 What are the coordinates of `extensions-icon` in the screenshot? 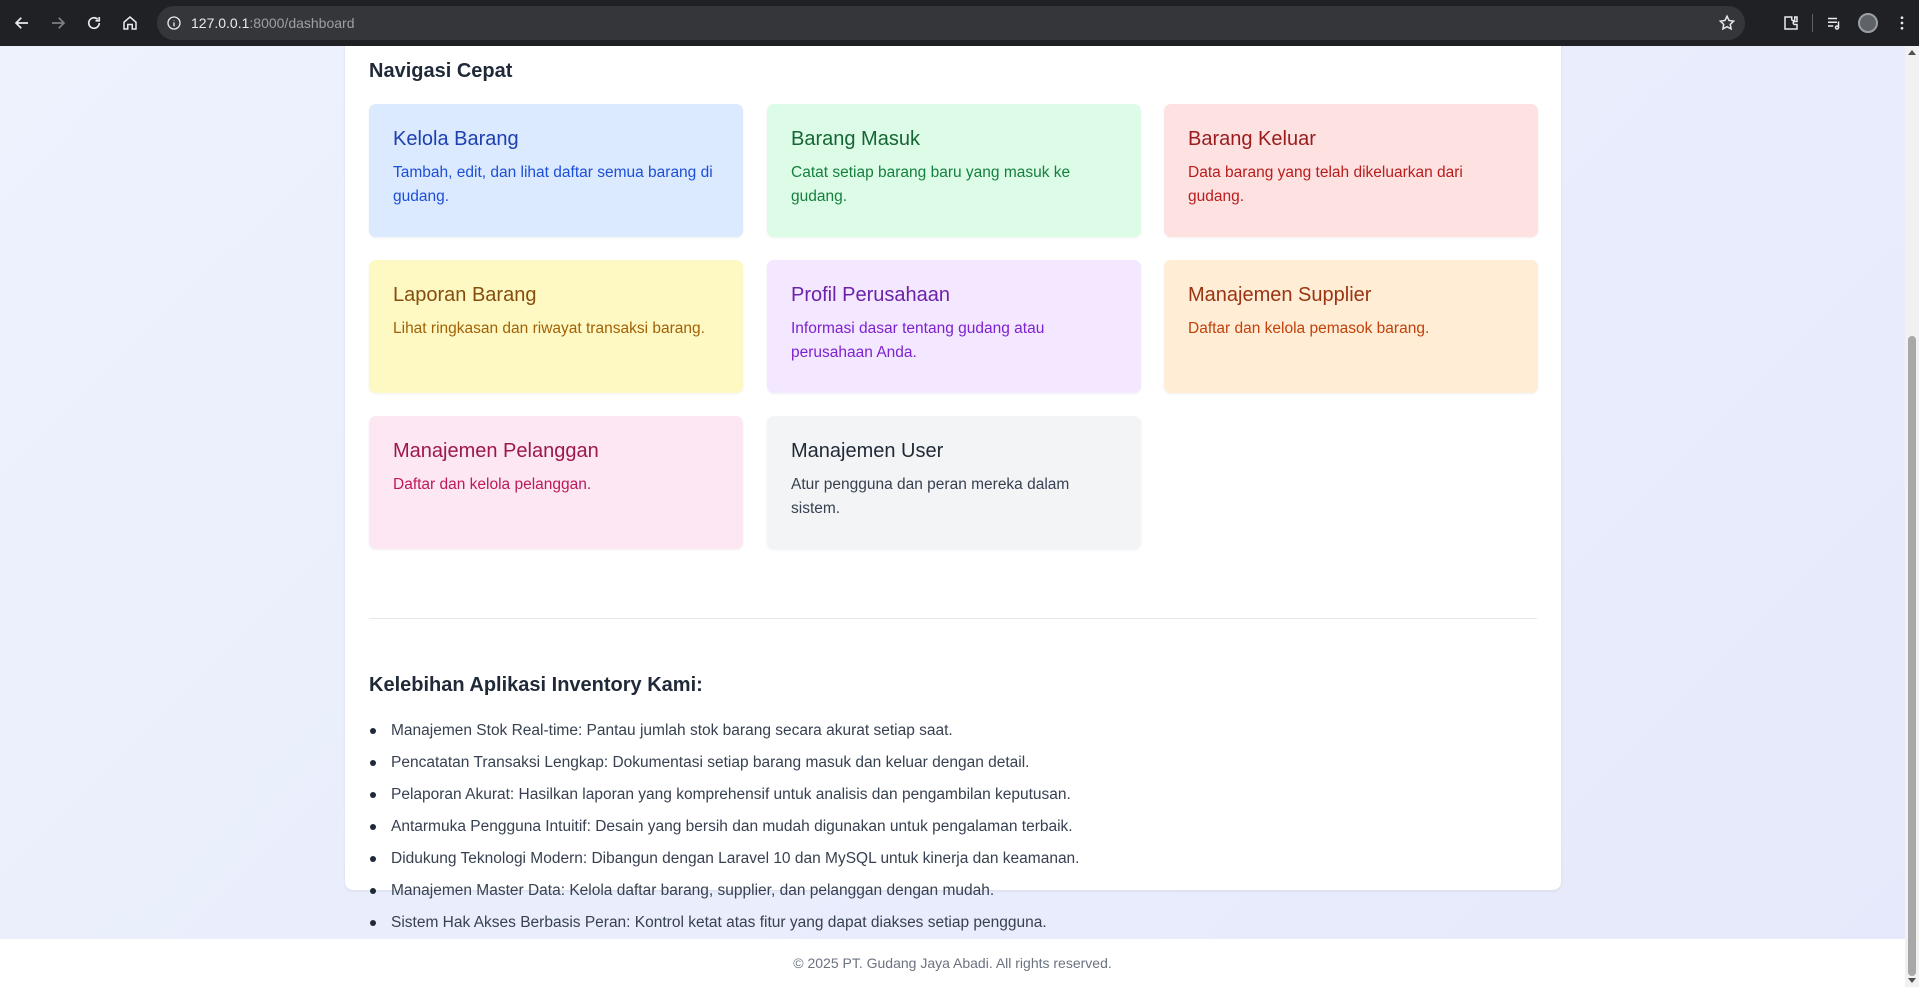 It's located at (1791, 23).